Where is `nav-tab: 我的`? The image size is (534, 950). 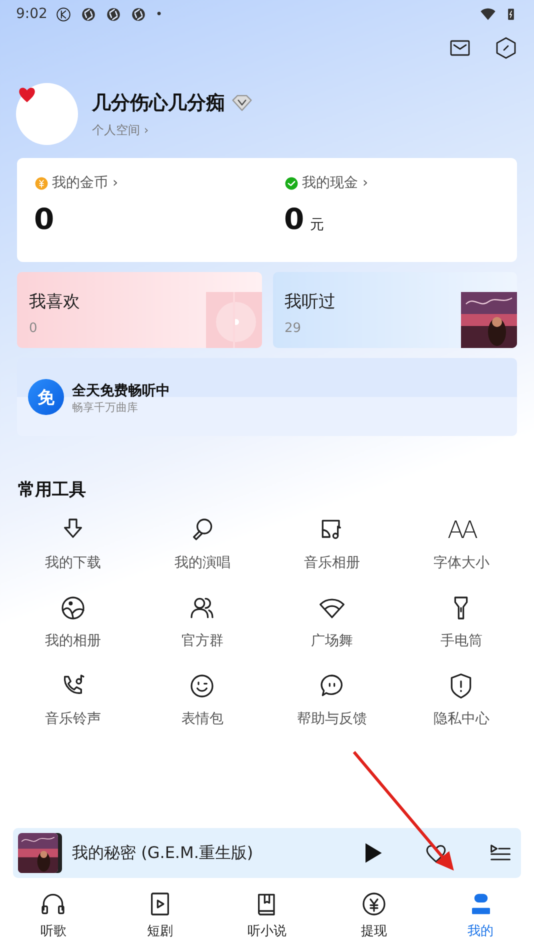 nav-tab: 我的 is located at coordinates (480, 915).